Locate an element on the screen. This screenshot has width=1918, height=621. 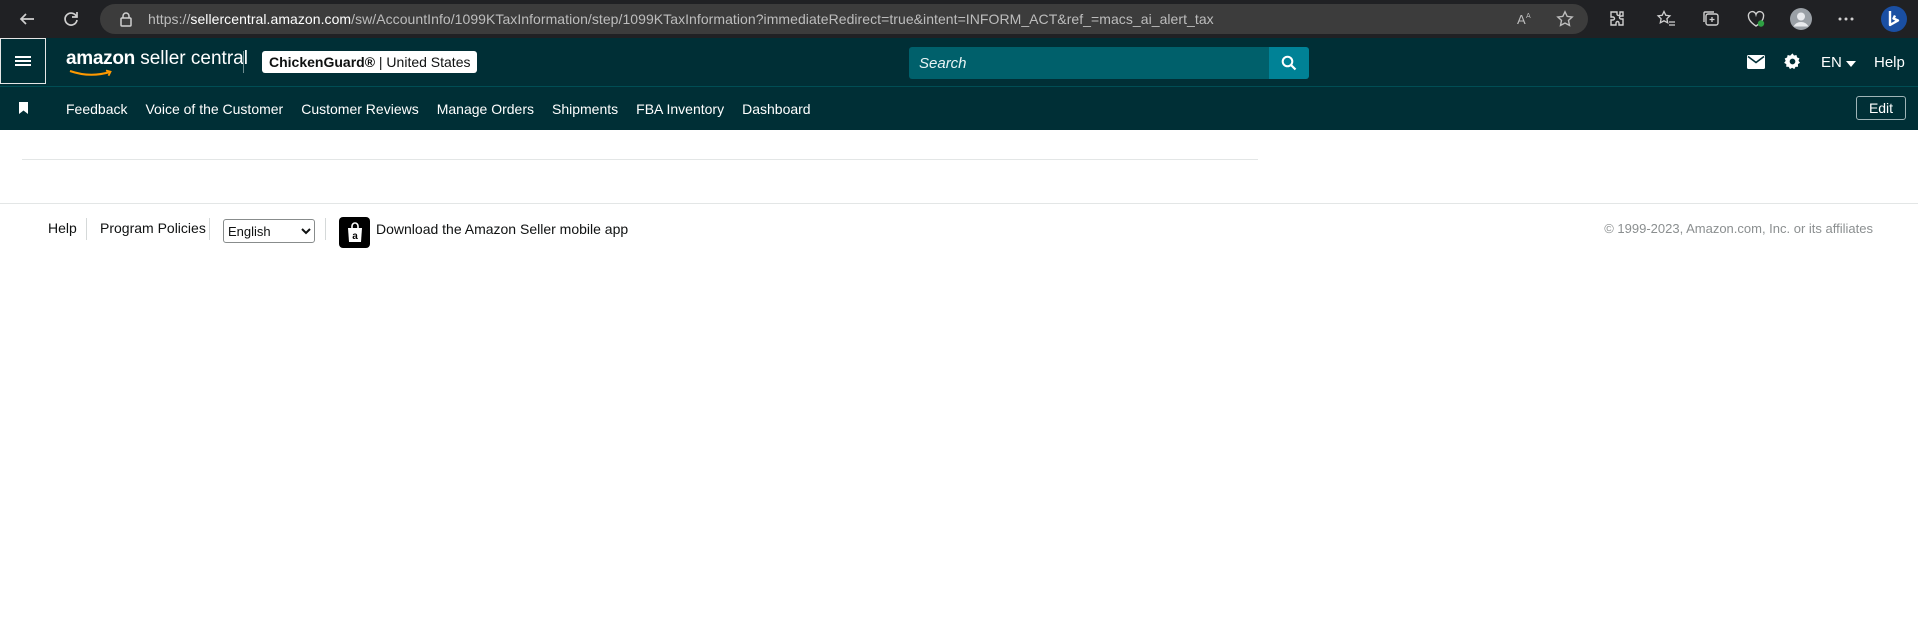
profile-avatar-icon is located at coordinates (1801, 19).